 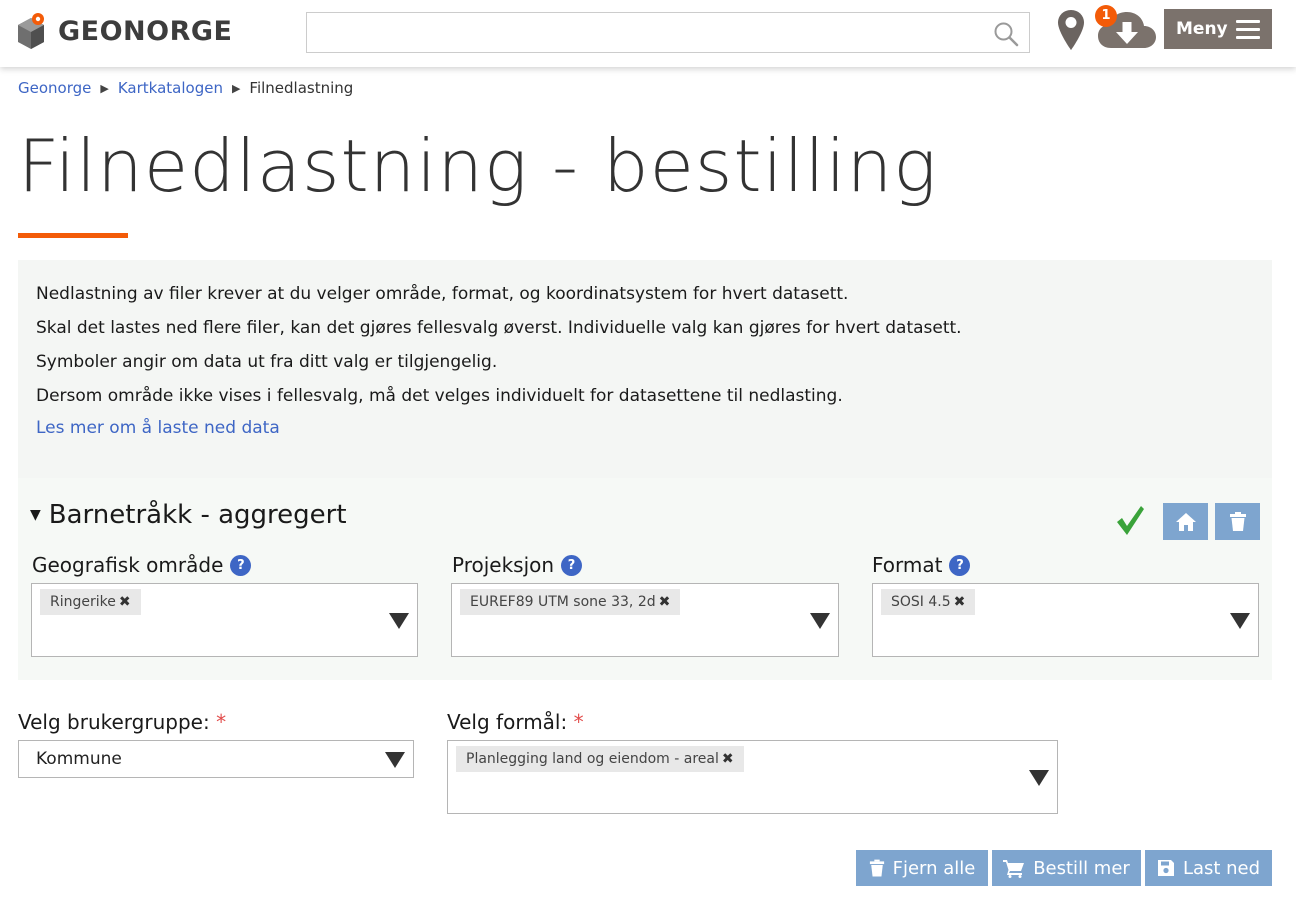 What do you see at coordinates (907, 565) in the screenshot?
I see `format-label-text: Format` at bounding box center [907, 565].